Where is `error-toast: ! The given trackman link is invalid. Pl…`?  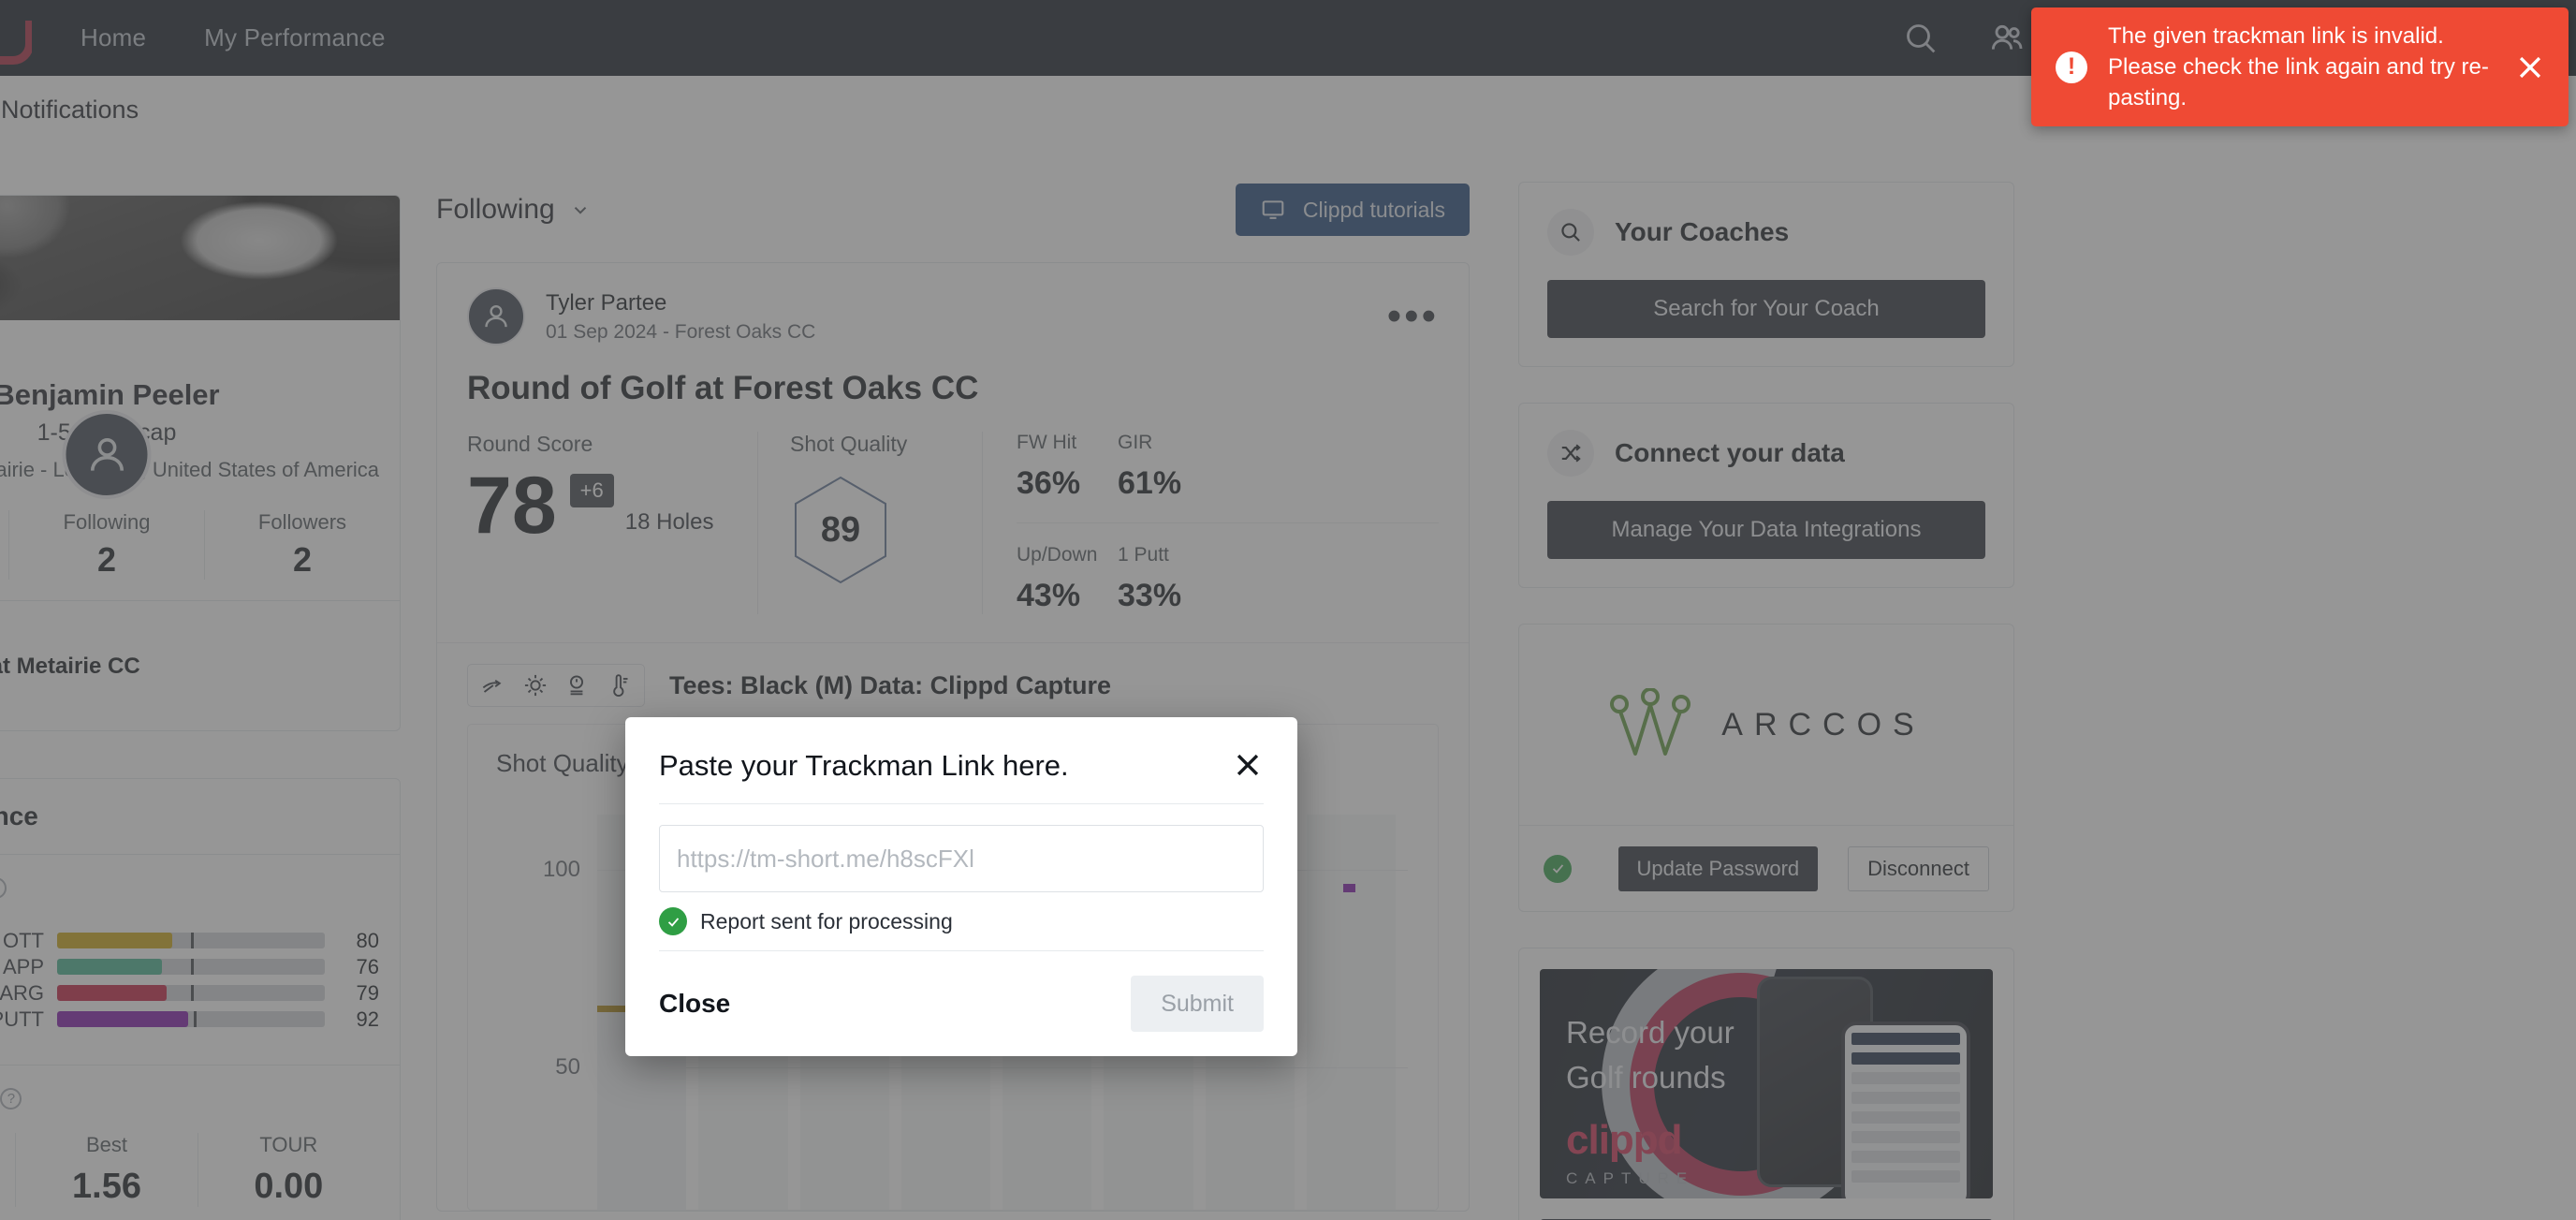
error-toast: ! The given trackman link is invalid. Pl… is located at coordinates (2300, 67).